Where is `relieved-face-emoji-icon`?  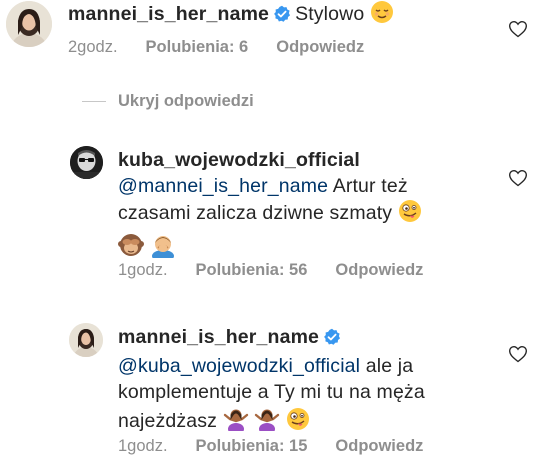 relieved-face-emoji-icon is located at coordinates (382, 15).